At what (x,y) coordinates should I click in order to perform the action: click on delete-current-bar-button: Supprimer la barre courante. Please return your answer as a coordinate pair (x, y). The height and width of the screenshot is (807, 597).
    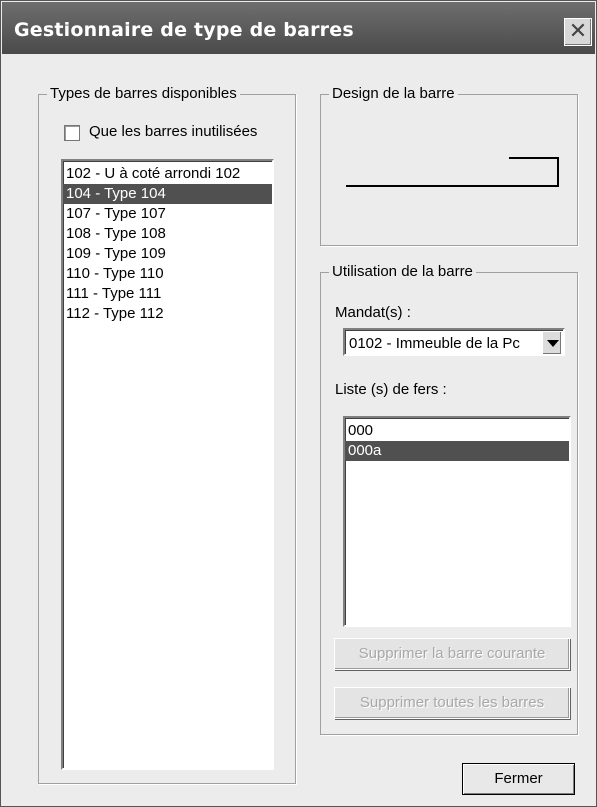
    Looking at the image, I should click on (452, 654).